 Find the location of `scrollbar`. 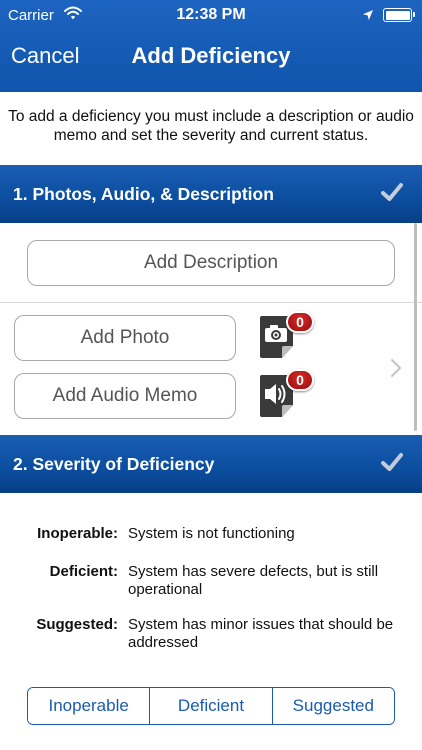

scrollbar is located at coordinates (415, 327).